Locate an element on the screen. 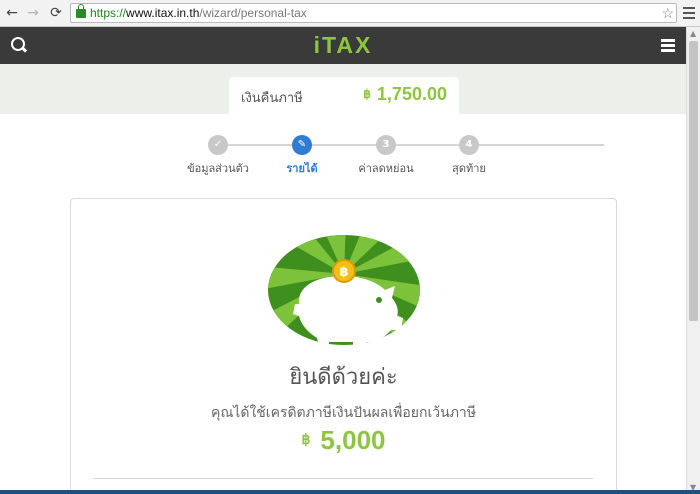  scroll-up-icon: ▲ is located at coordinates (693, 33).